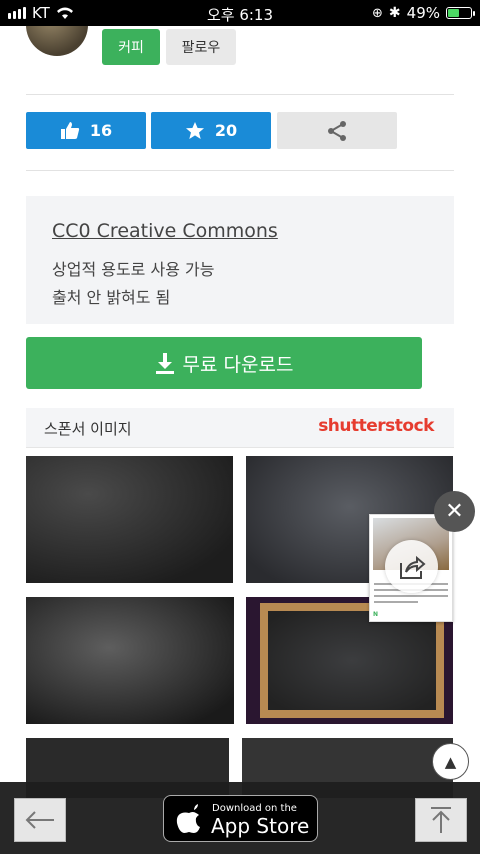 Image resolution: width=480 pixels, height=854 pixels. I want to click on share-out-button, so click(411, 566).